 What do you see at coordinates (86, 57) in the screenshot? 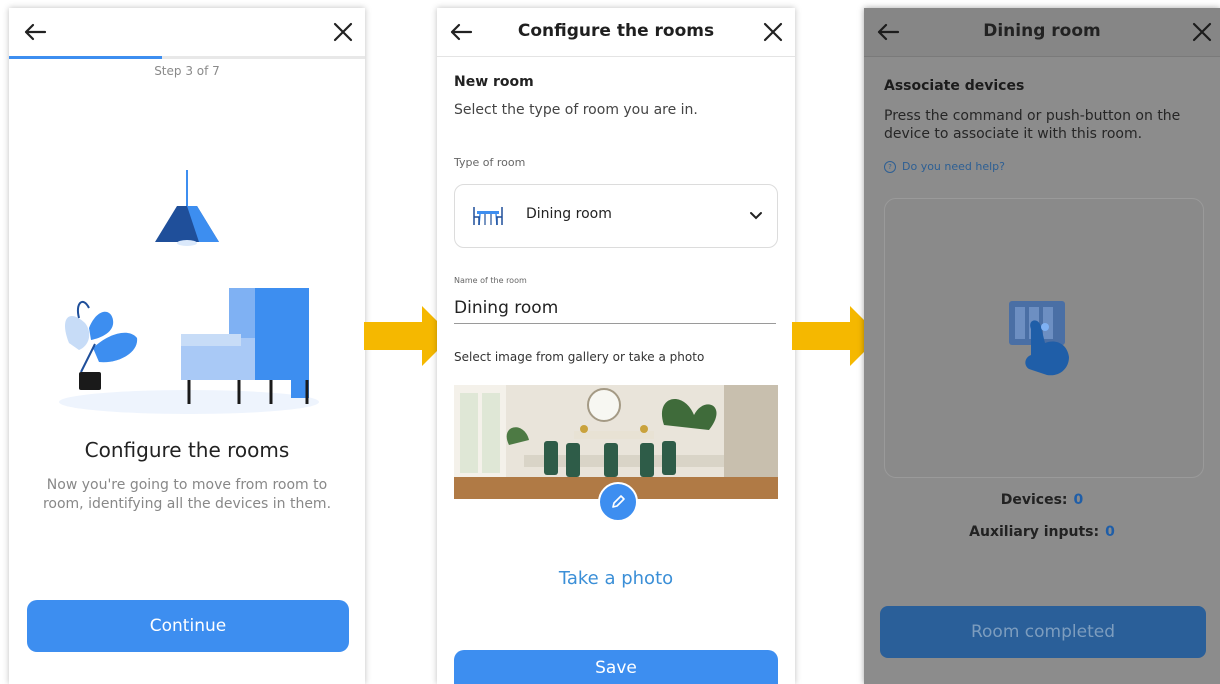
I see `progress-fill` at bounding box center [86, 57].